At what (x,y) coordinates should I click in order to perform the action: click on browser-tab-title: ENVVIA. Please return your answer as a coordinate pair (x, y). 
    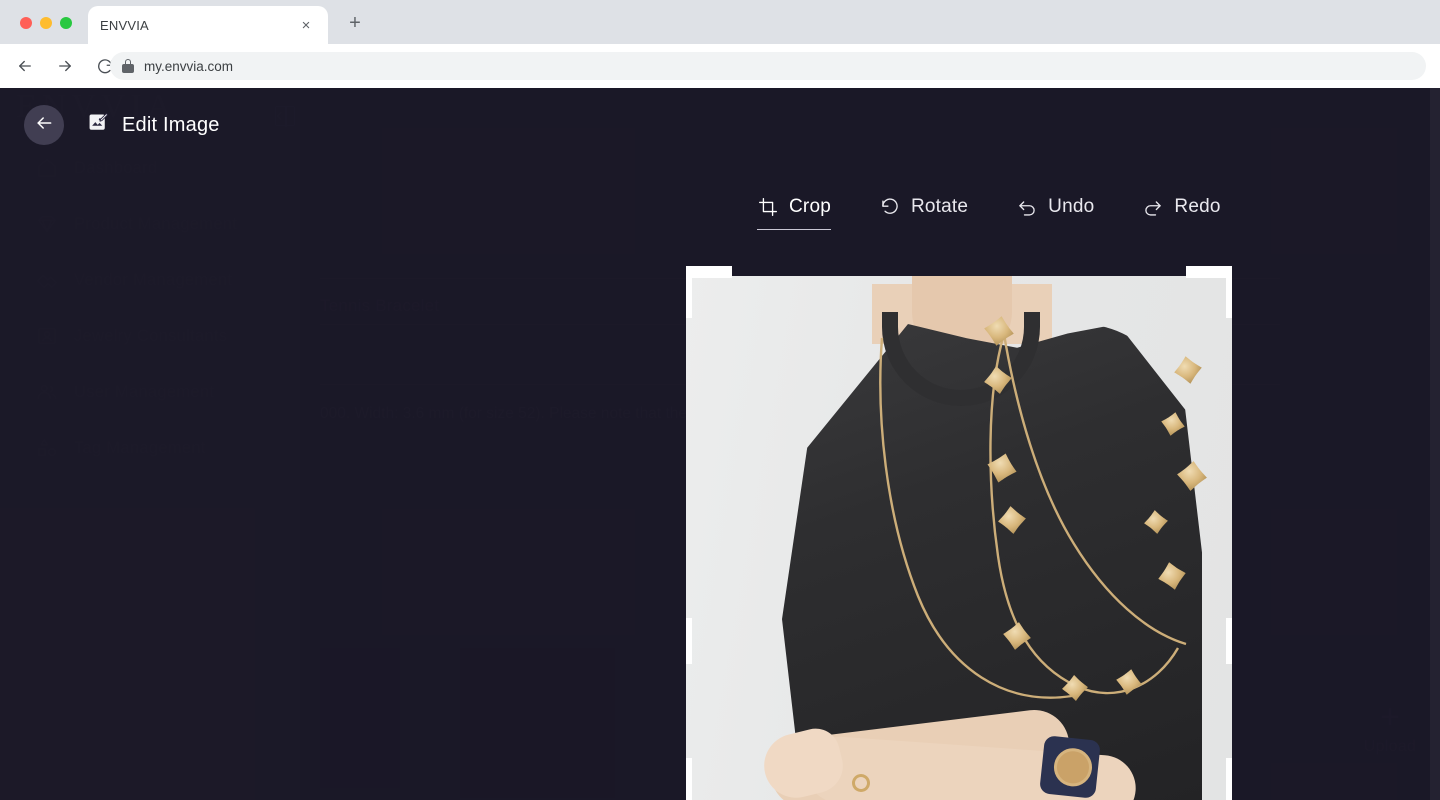
    Looking at the image, I should click on (124, 25).